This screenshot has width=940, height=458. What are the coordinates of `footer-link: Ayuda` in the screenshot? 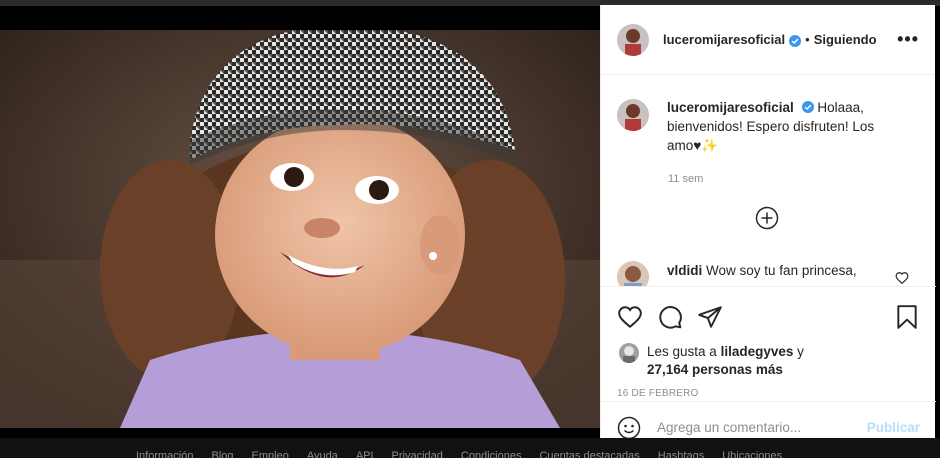 It's located at (322, 454).